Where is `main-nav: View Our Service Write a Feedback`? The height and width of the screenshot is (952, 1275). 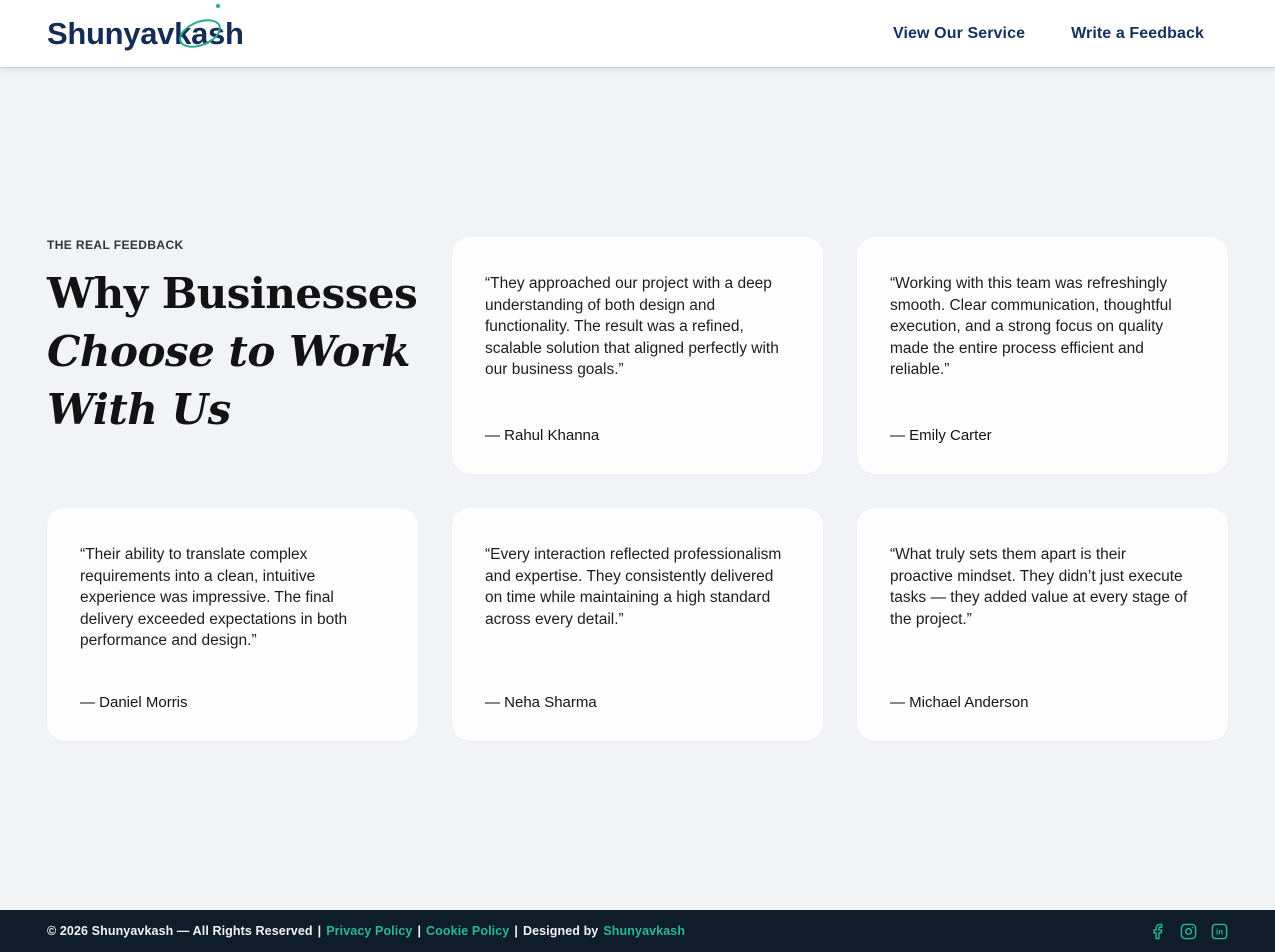 main-nav: View Our Service Write a Feedback is located at coordinates (1048, 34).